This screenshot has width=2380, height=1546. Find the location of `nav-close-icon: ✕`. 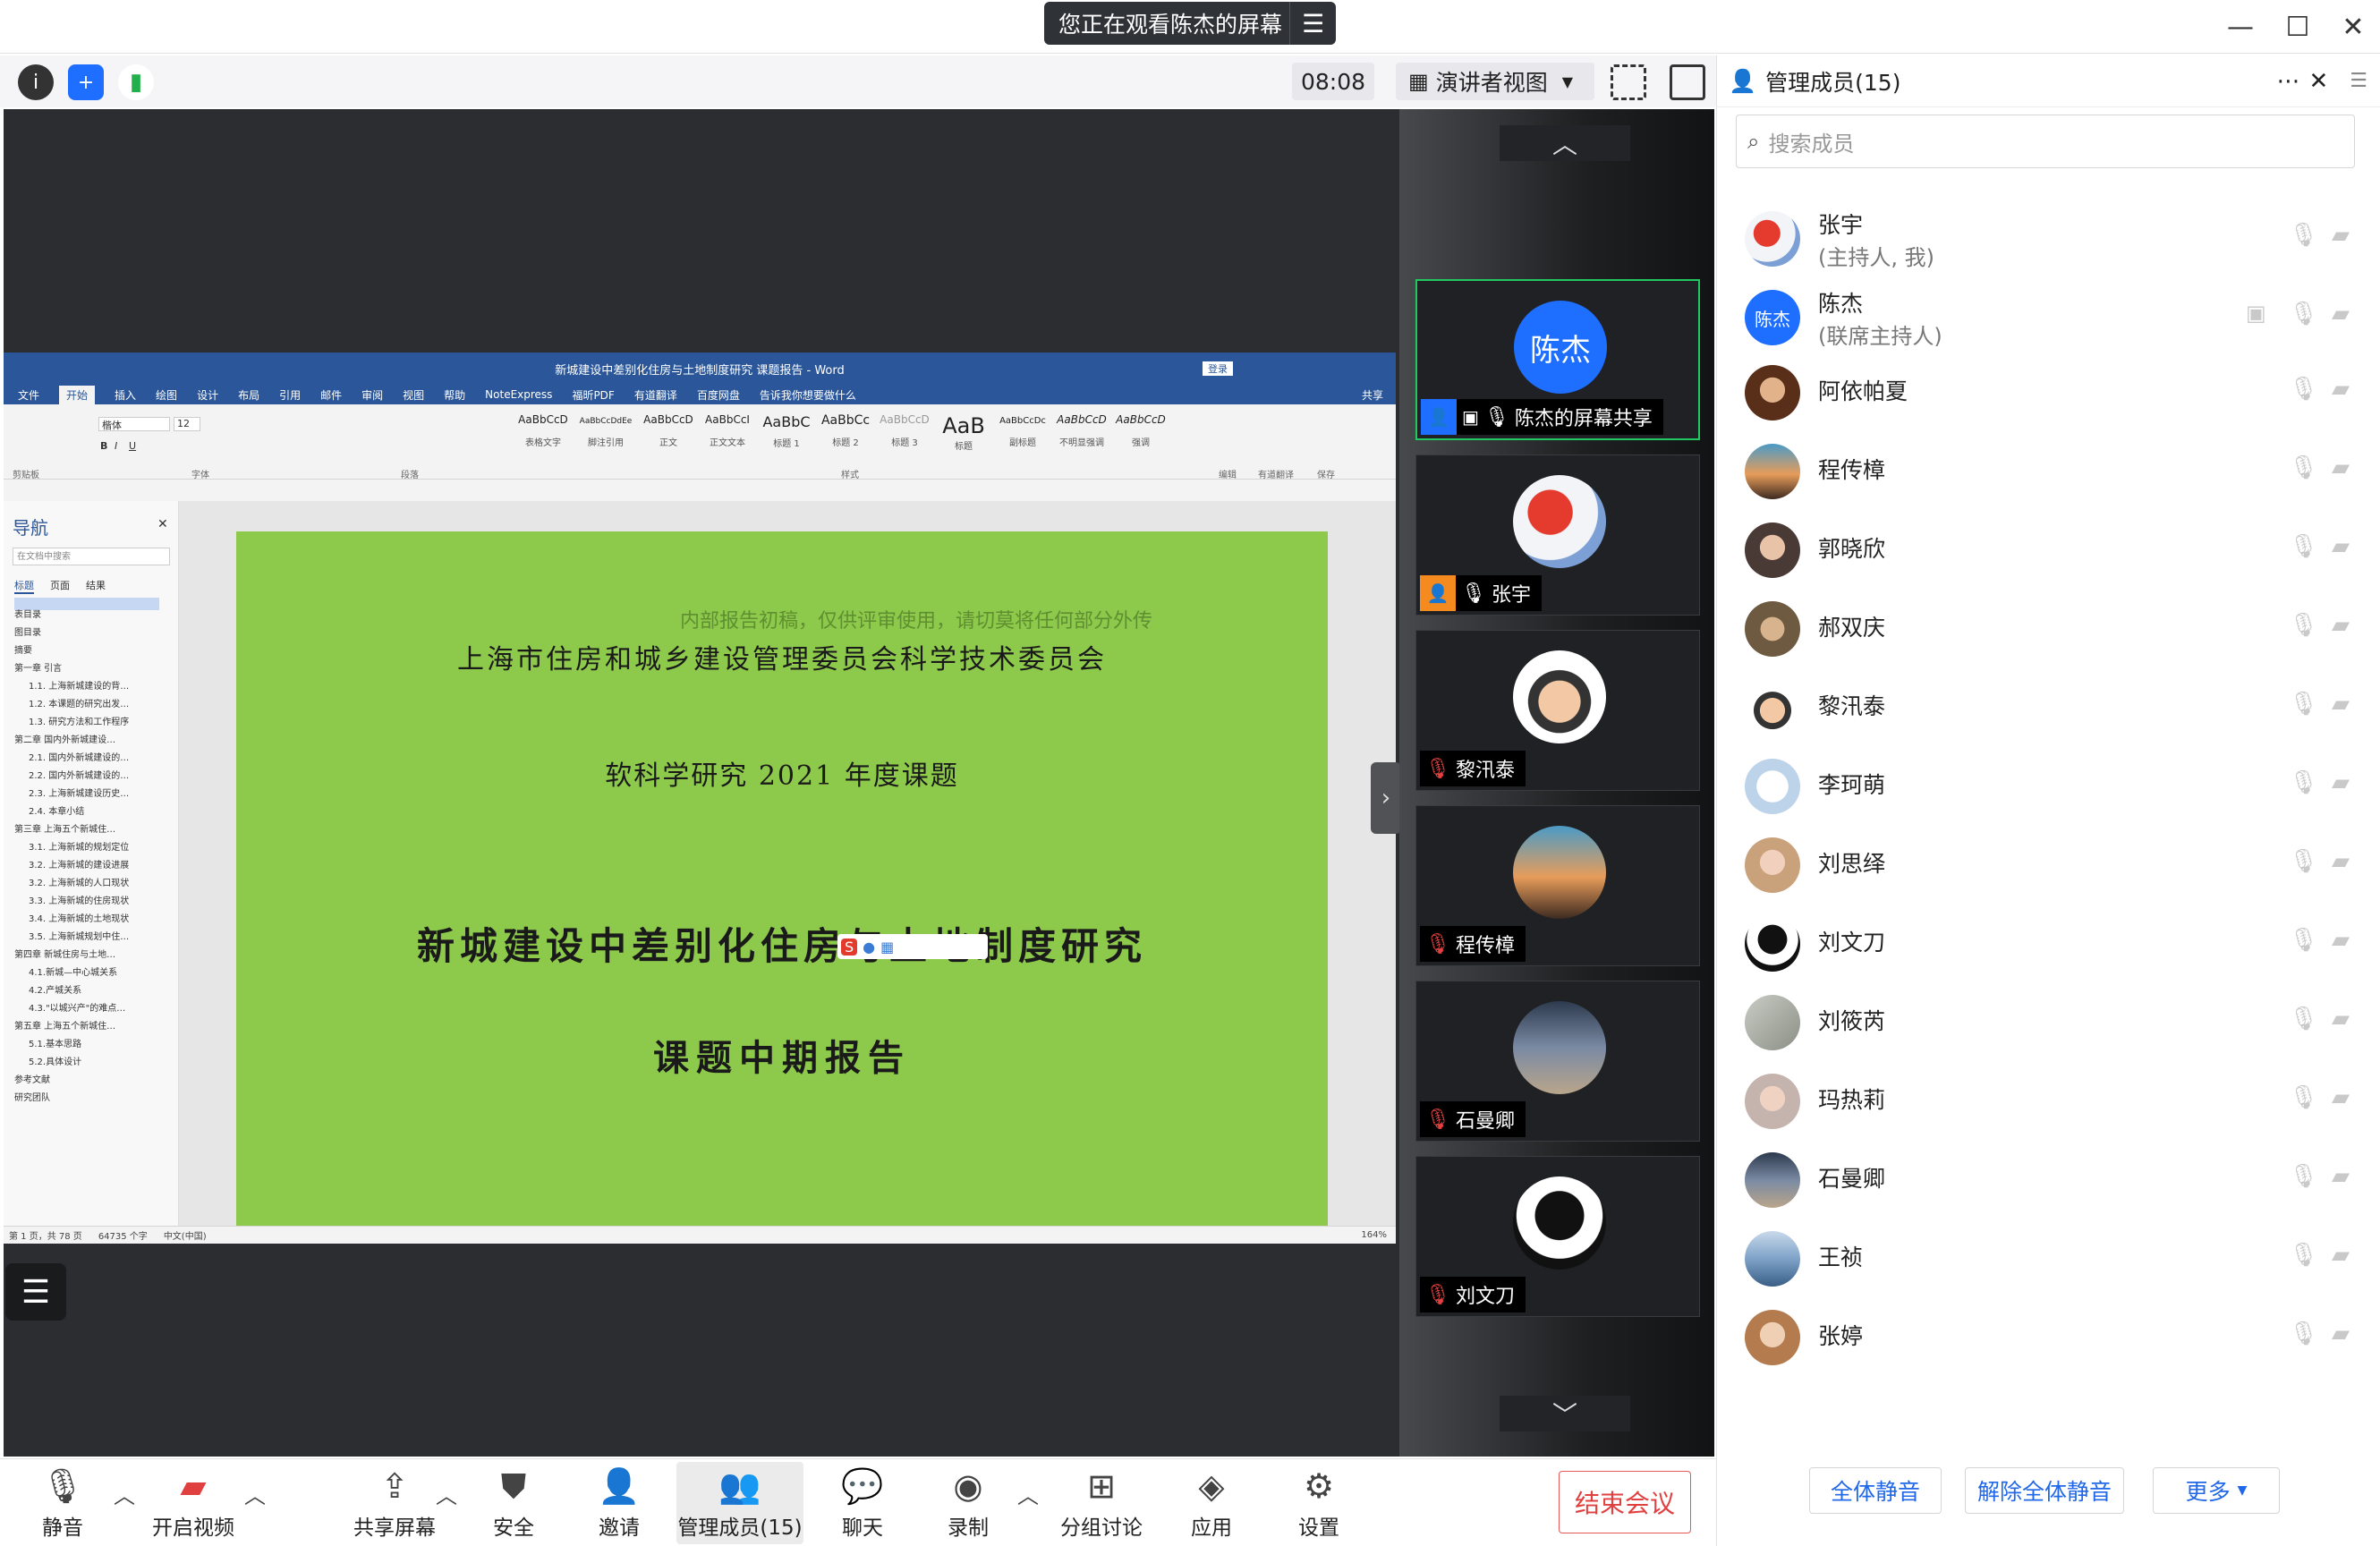

nav-close-icon: ✕ is located at coordinates (162, 524).